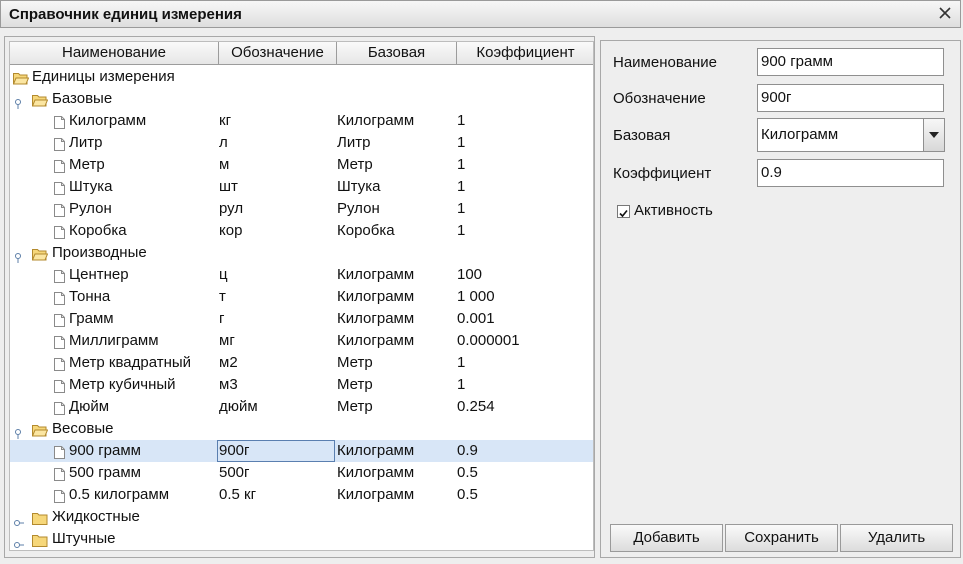 This screenshot has width=963, height=564. What do you see at coordinates (476, 296) in the screenshot?
I see `cell-coefficient: 1 000` at bounding box center [476, 296].